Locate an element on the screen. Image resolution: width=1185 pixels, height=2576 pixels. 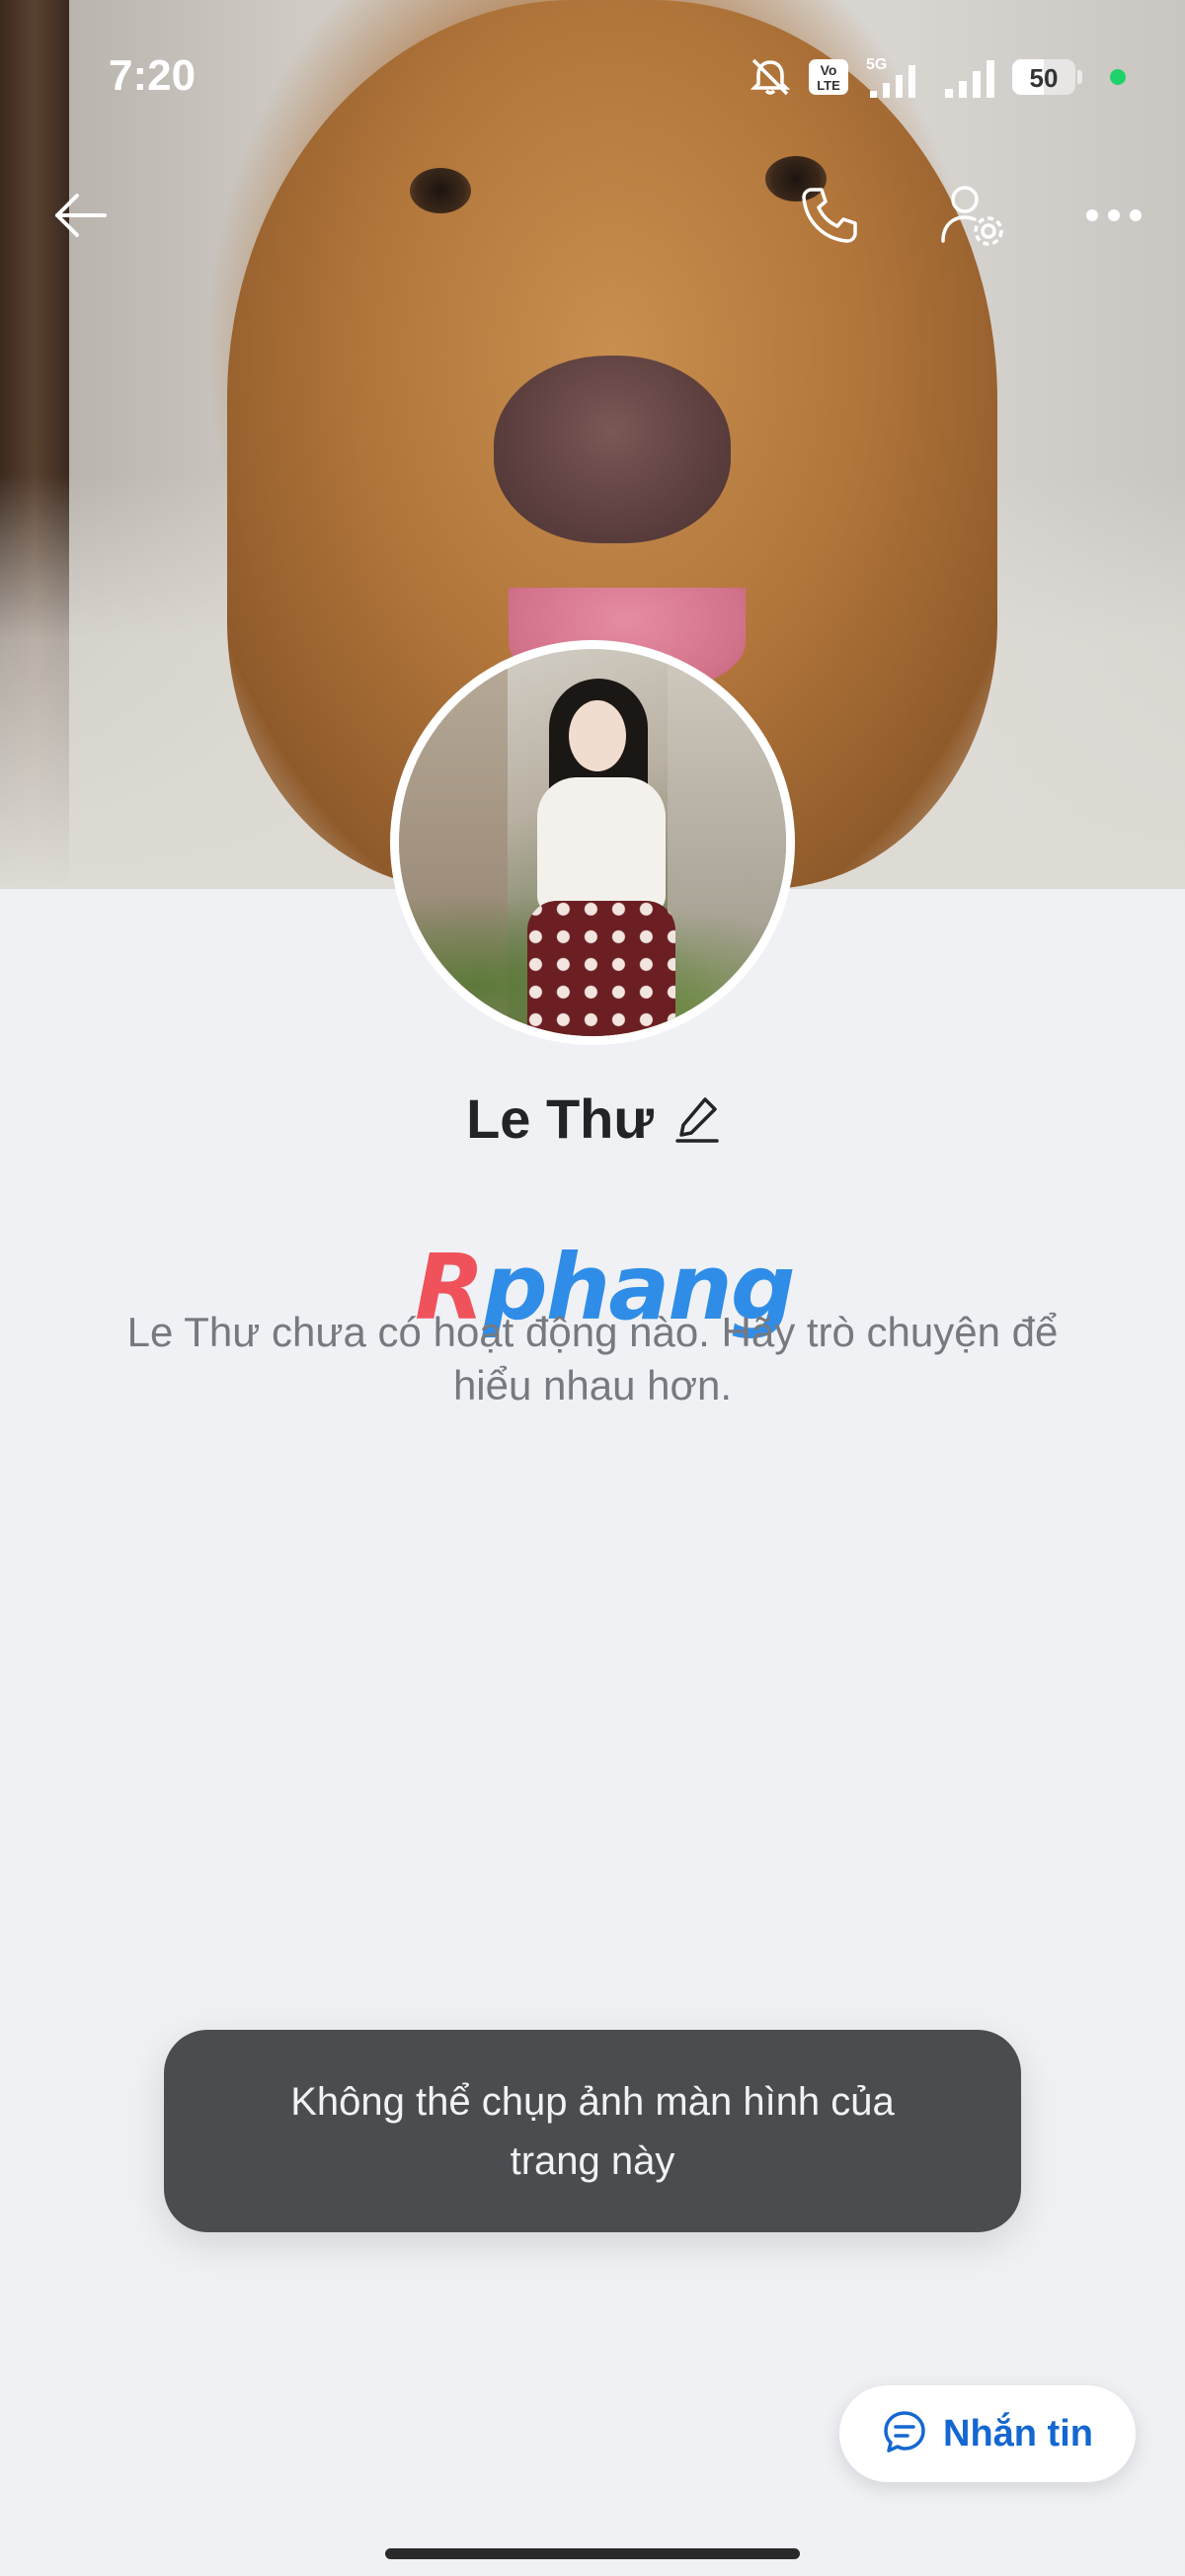
more-horizontal-icon is located at coordinates (1114, 217).